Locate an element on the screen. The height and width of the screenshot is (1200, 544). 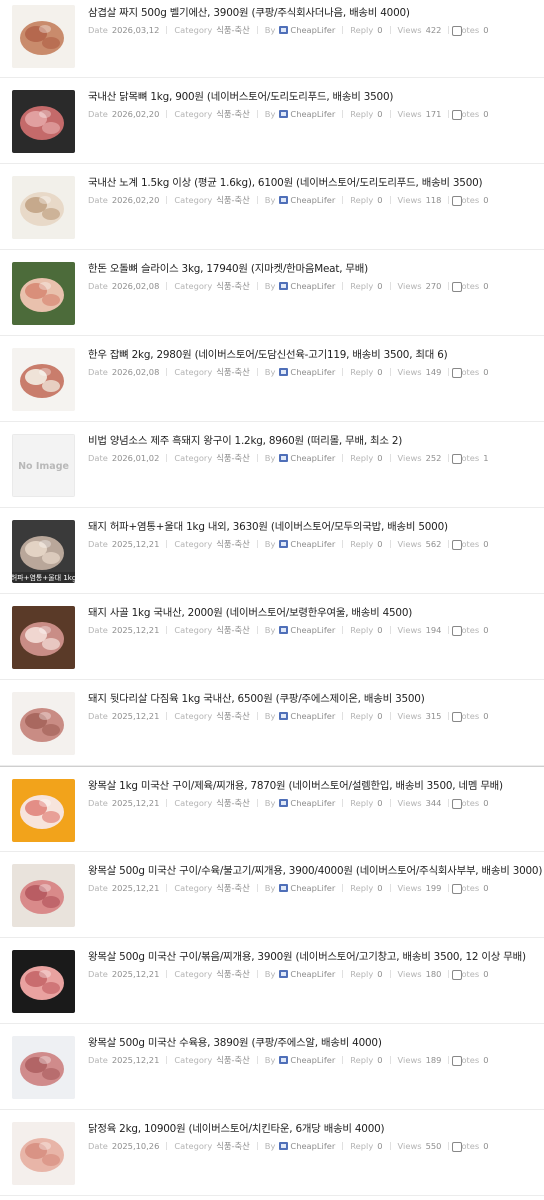
date-label: Date is located at coordinates (98, 544).